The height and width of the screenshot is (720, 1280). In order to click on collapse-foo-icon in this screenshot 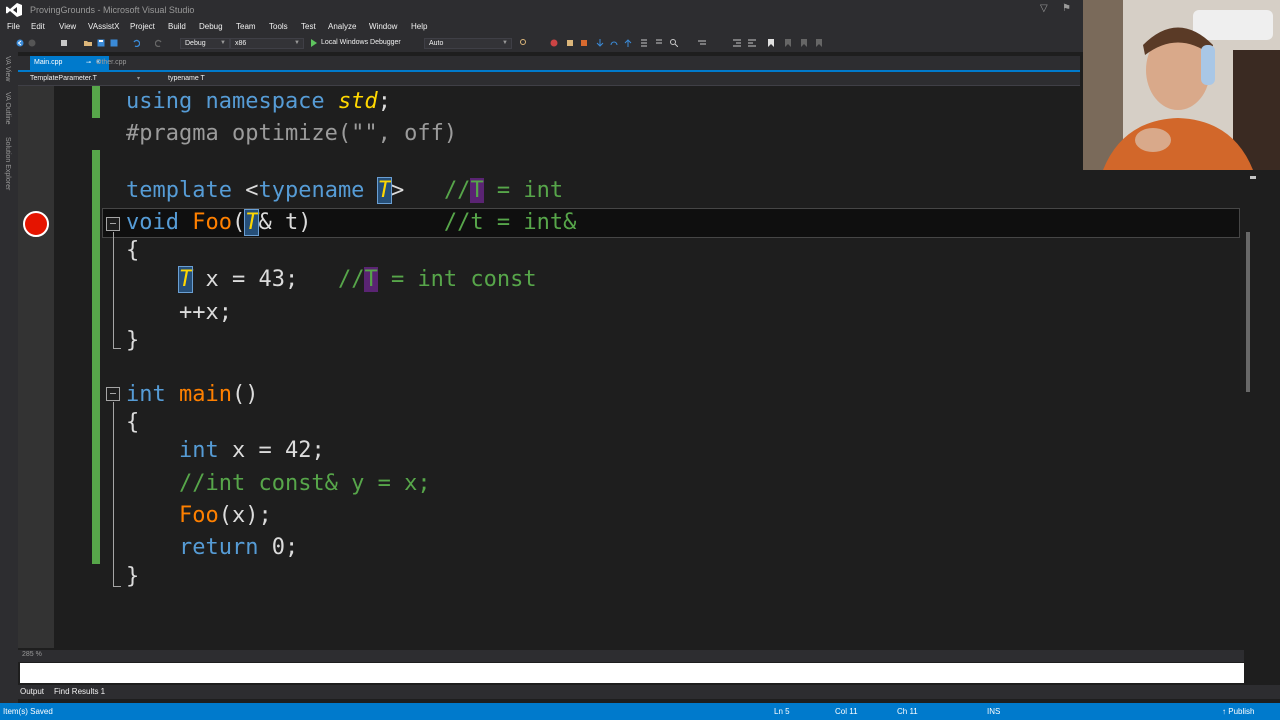, I will do `click(113, 224)`.